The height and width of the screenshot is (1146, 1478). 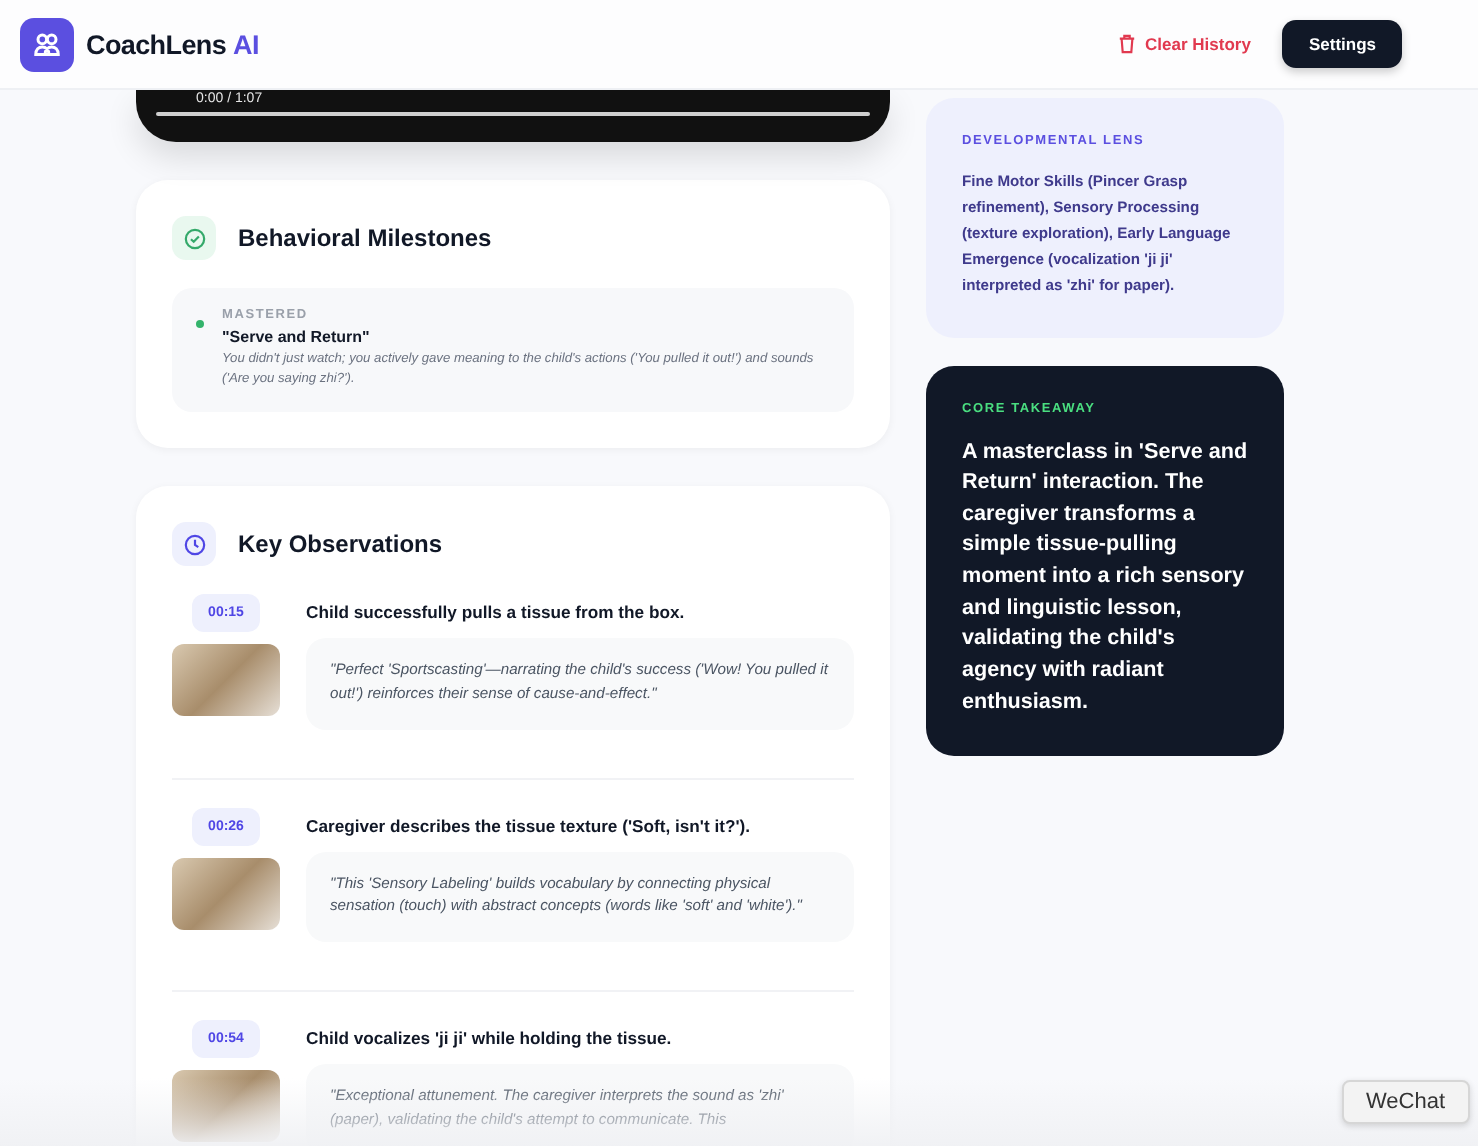 What do you see at coordinates (1406, 1102) in the screenshot?
I see `tooltip: WeChat` at bounding box center [1406, 1102].